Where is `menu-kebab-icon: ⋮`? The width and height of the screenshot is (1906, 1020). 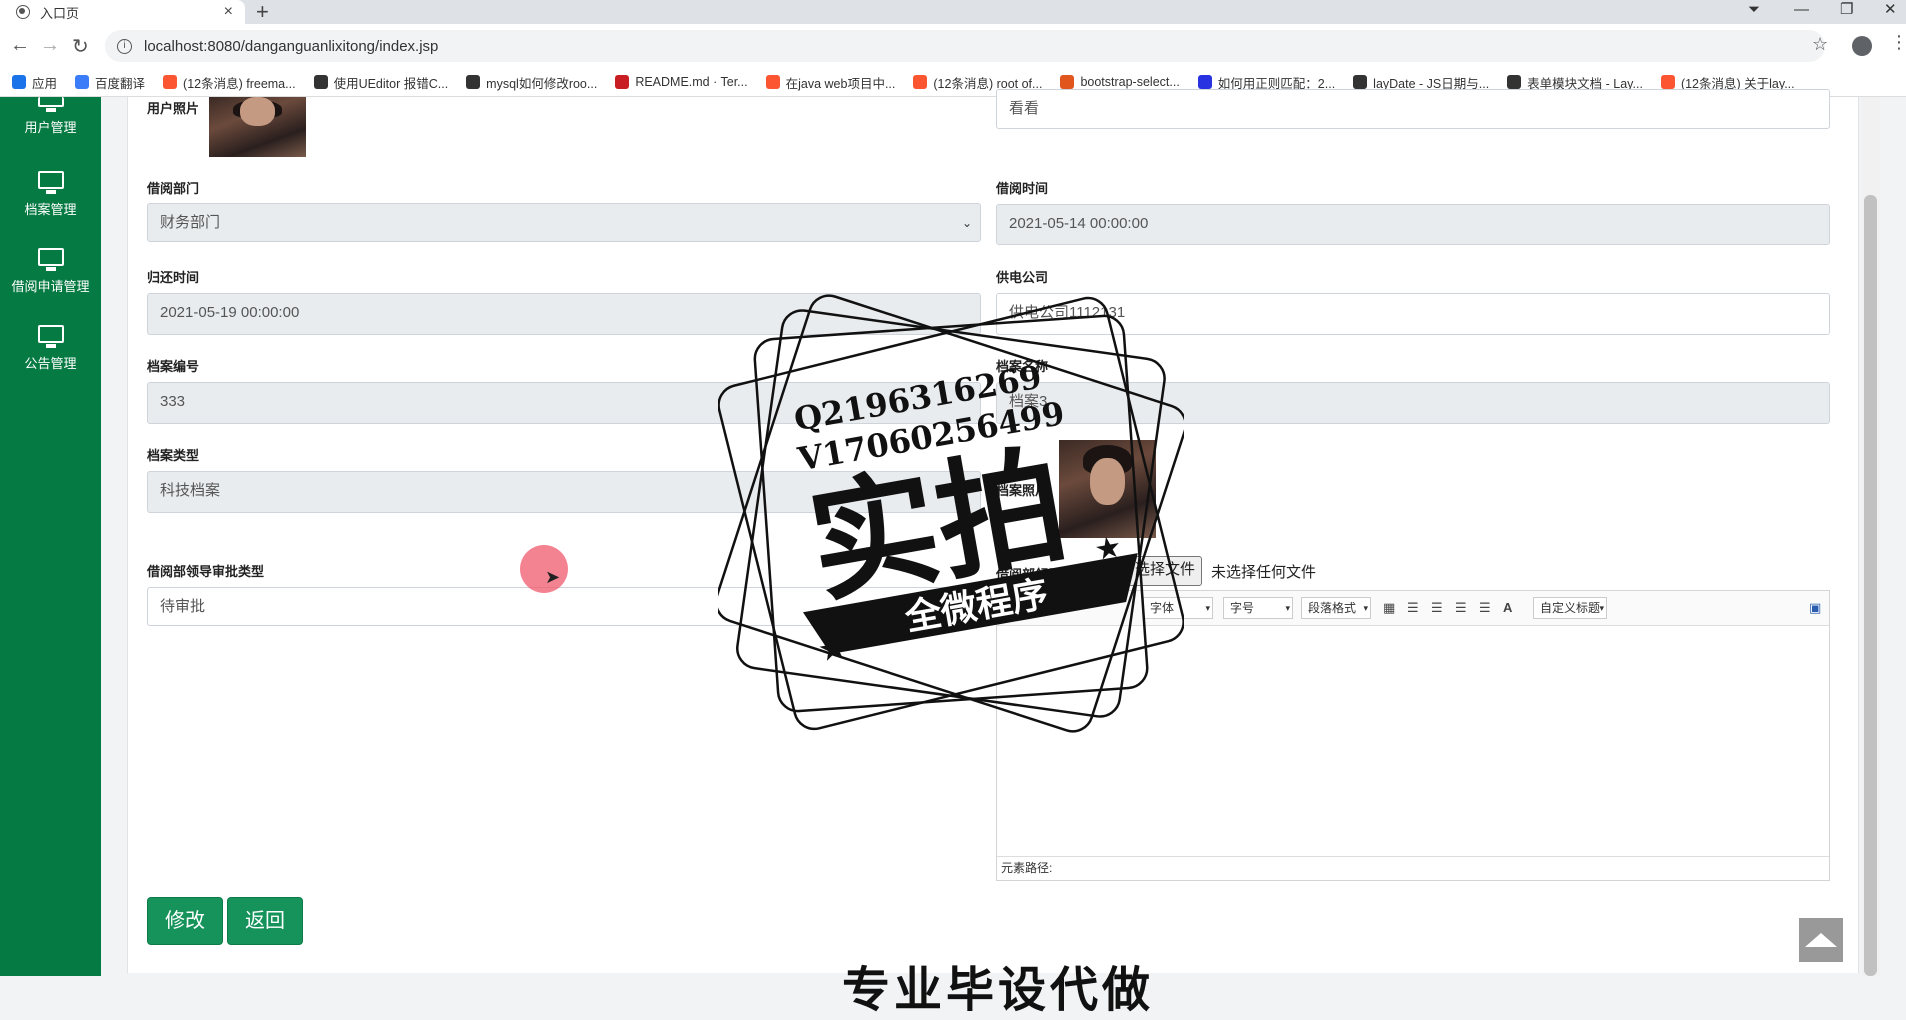 menu-kebab-icon: ⋮ is located at coordinates (1898, 42).